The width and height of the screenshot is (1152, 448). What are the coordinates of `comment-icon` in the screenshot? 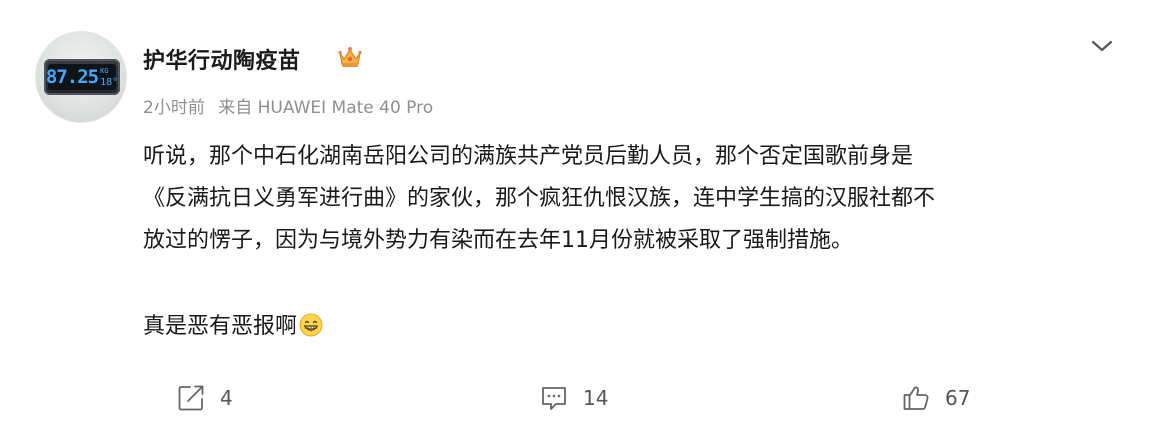 It's located at (554, 398).